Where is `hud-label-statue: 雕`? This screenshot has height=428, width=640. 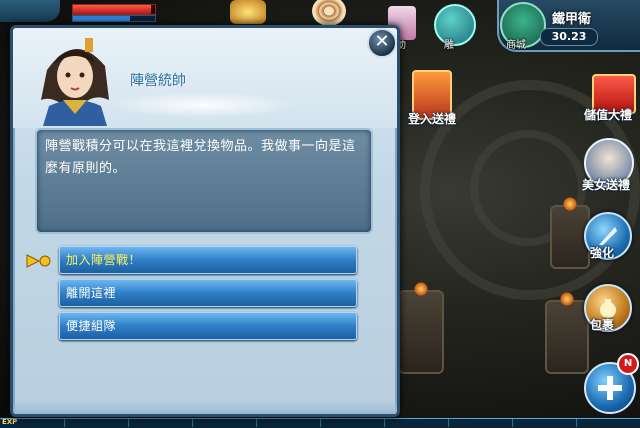
hud-label-statue: 雕 is located at coordinates (449, 45).